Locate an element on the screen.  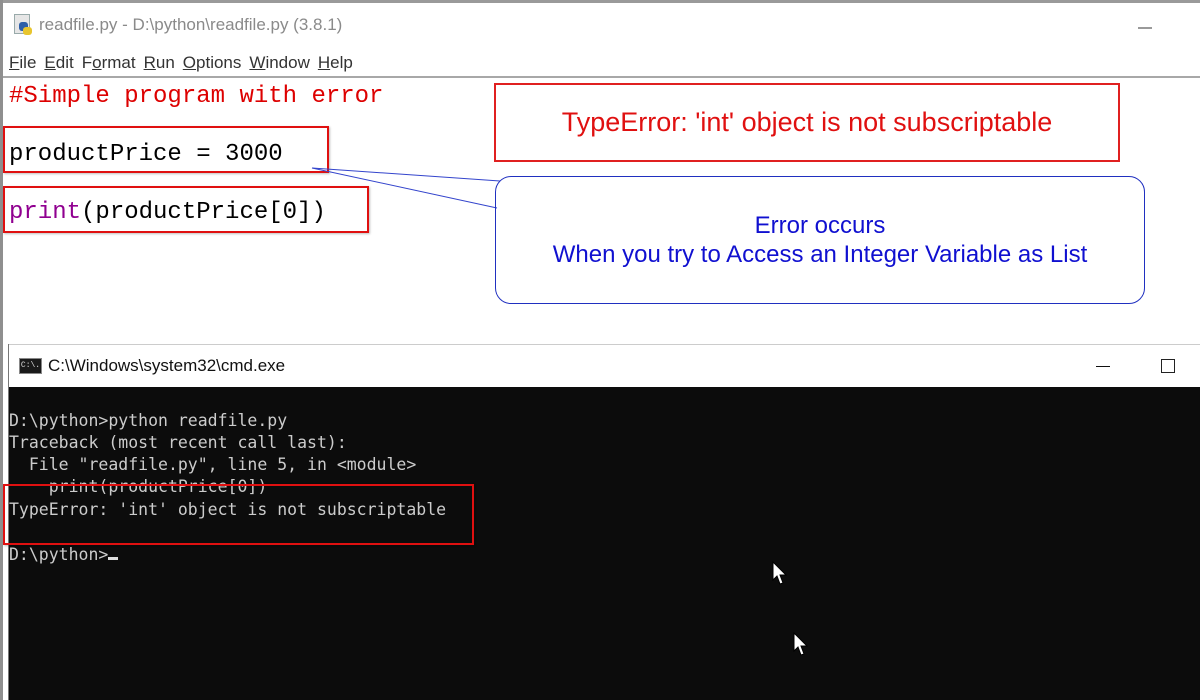
explanation-line-1: Error occurs is located at coordinates (820, 225).